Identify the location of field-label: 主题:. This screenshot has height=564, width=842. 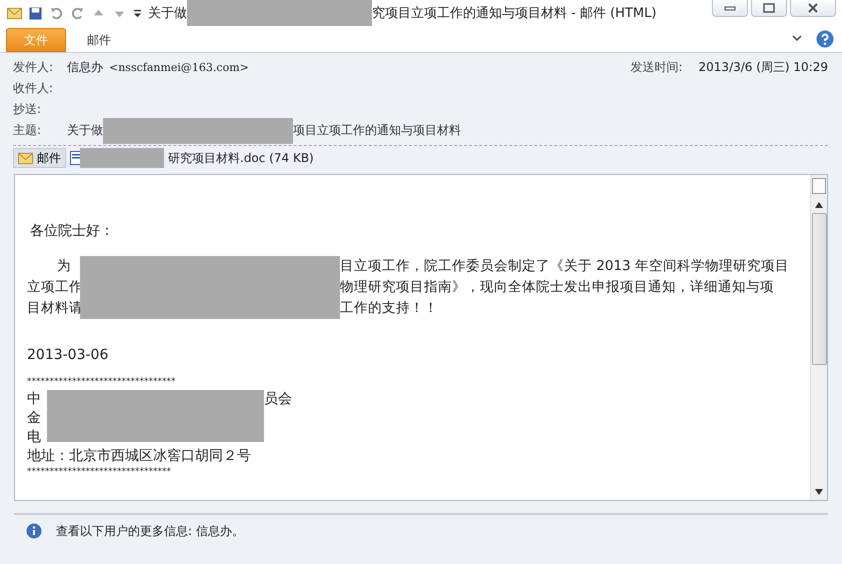
(27, 130).